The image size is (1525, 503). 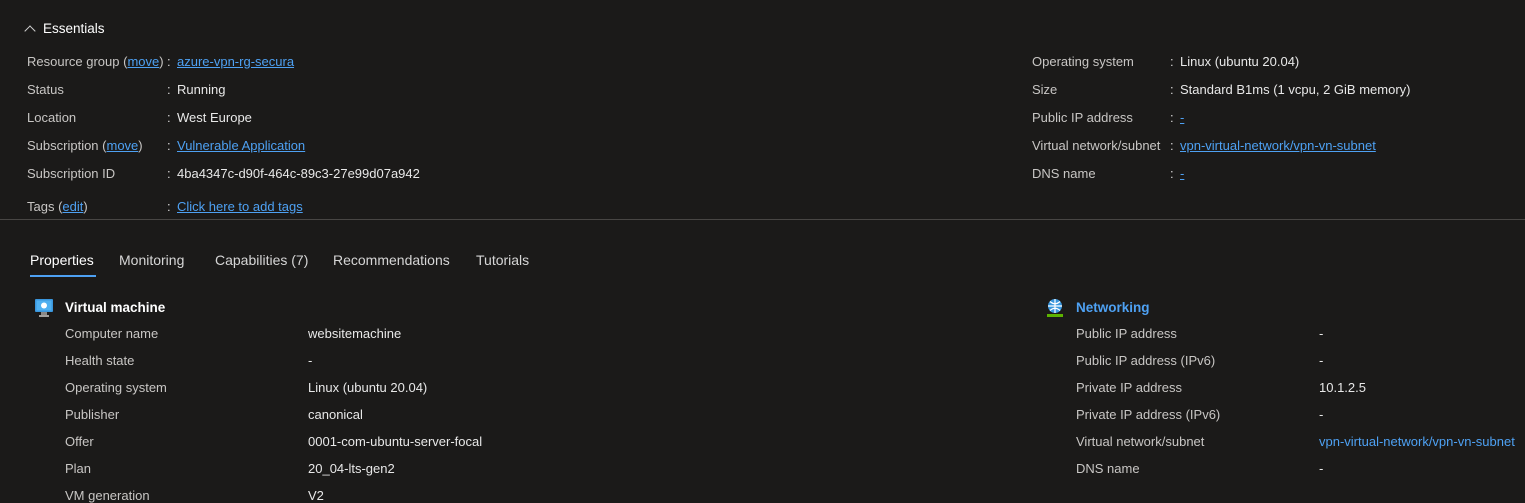 I want to click on tab-monitoring: Monitoring, so click(x=151, y=260).